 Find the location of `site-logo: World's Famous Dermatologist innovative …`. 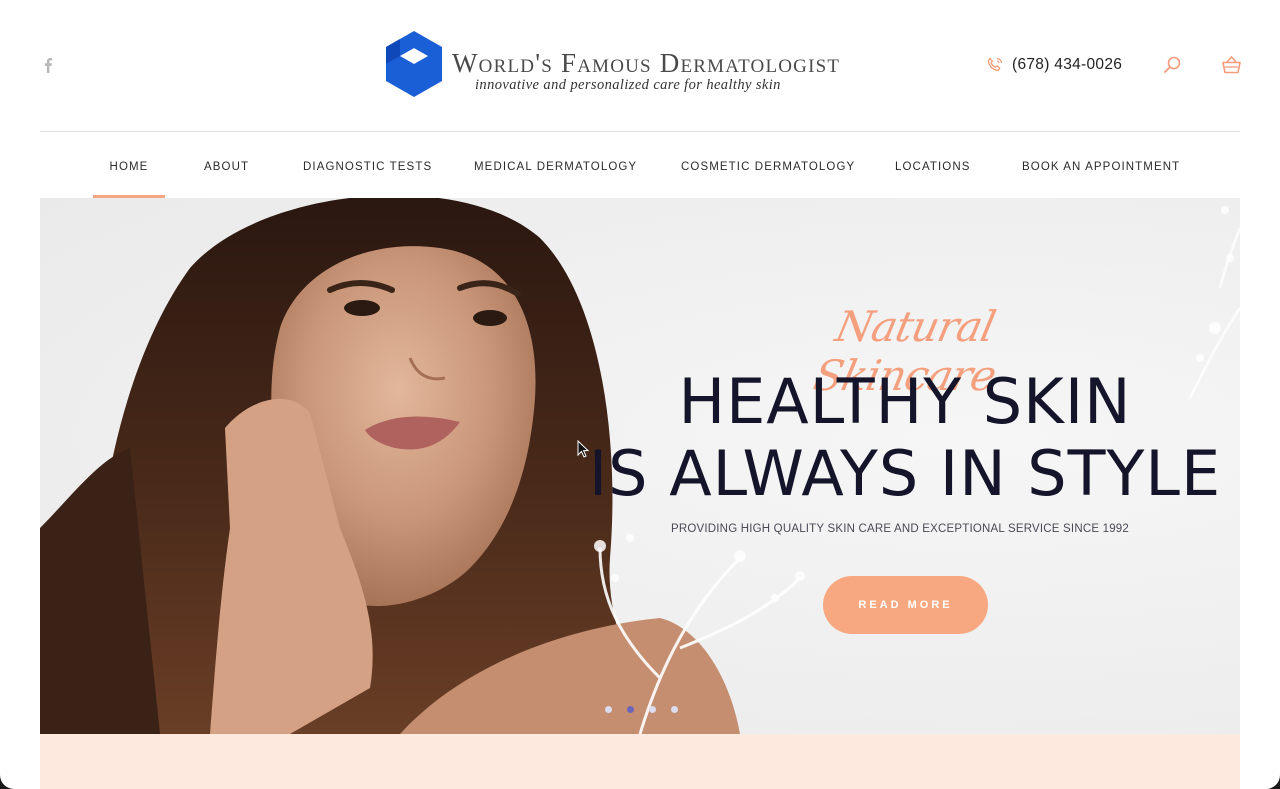

site-logo: World's Famous Dermatologist innovative … is located at coordinates (644, 65).